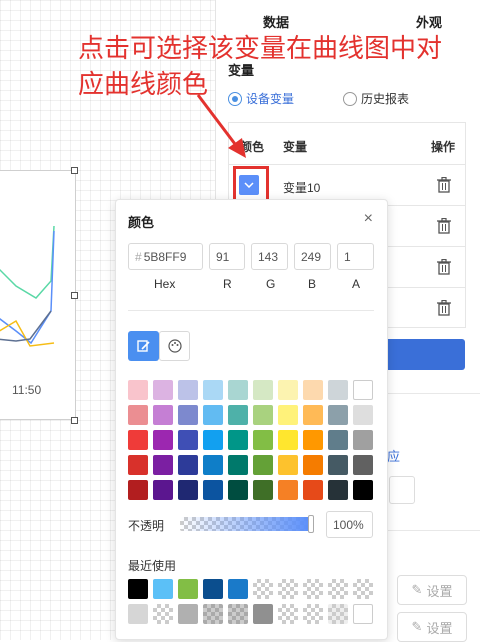 This screenshot has width=480, height=642. I want to click on partial-link-text: 应, so click(393, 455).